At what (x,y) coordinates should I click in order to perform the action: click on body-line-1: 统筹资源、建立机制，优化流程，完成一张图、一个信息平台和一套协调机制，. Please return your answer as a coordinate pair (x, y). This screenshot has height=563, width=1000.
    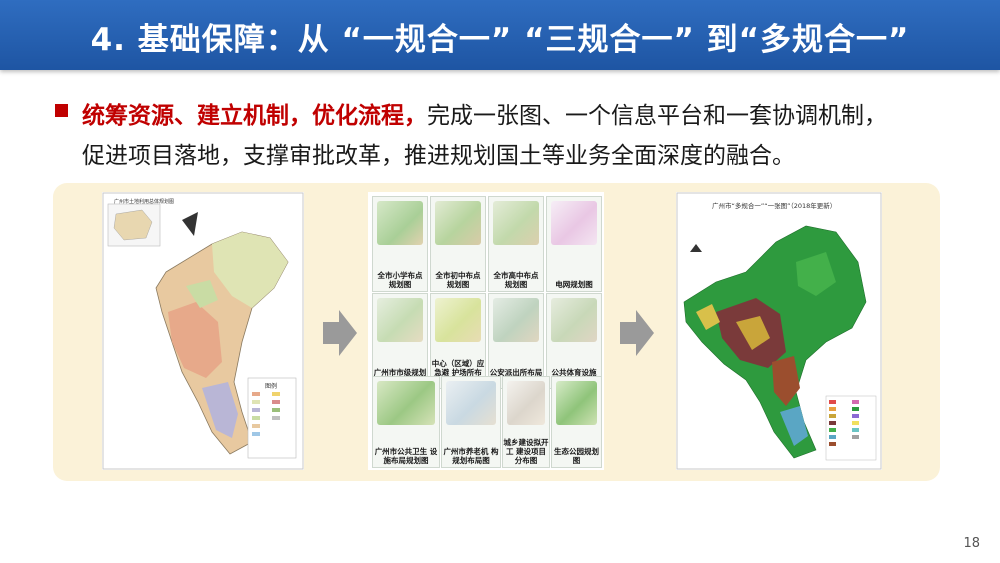
    Looking at the image, I should click on (484, 113).